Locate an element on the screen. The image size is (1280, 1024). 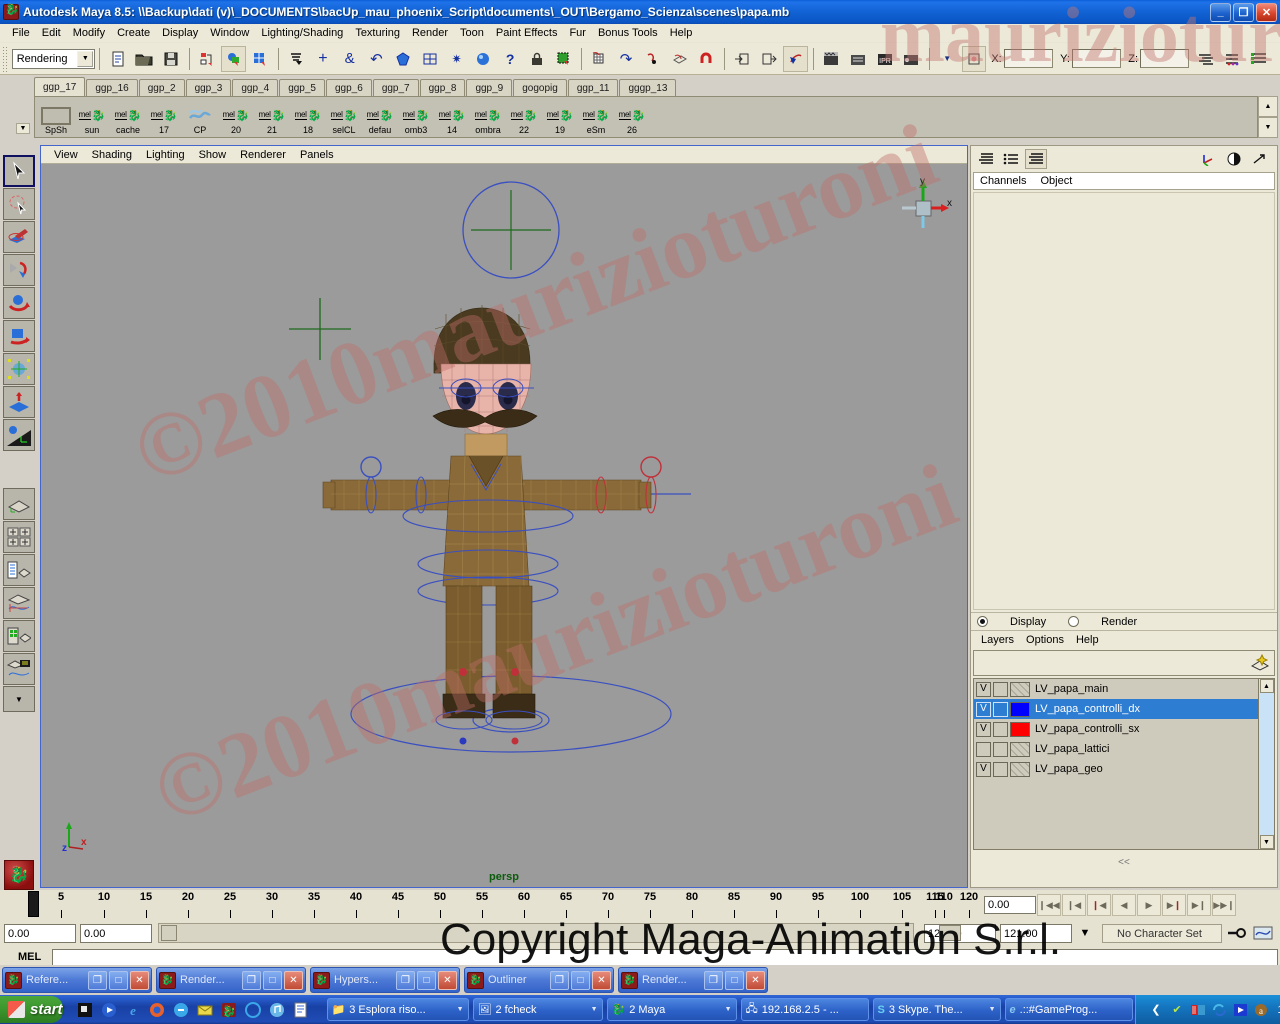
child-window-outliner: 🐉 Outliner ❐ □ ✕ is located at coordinates (539, 980).